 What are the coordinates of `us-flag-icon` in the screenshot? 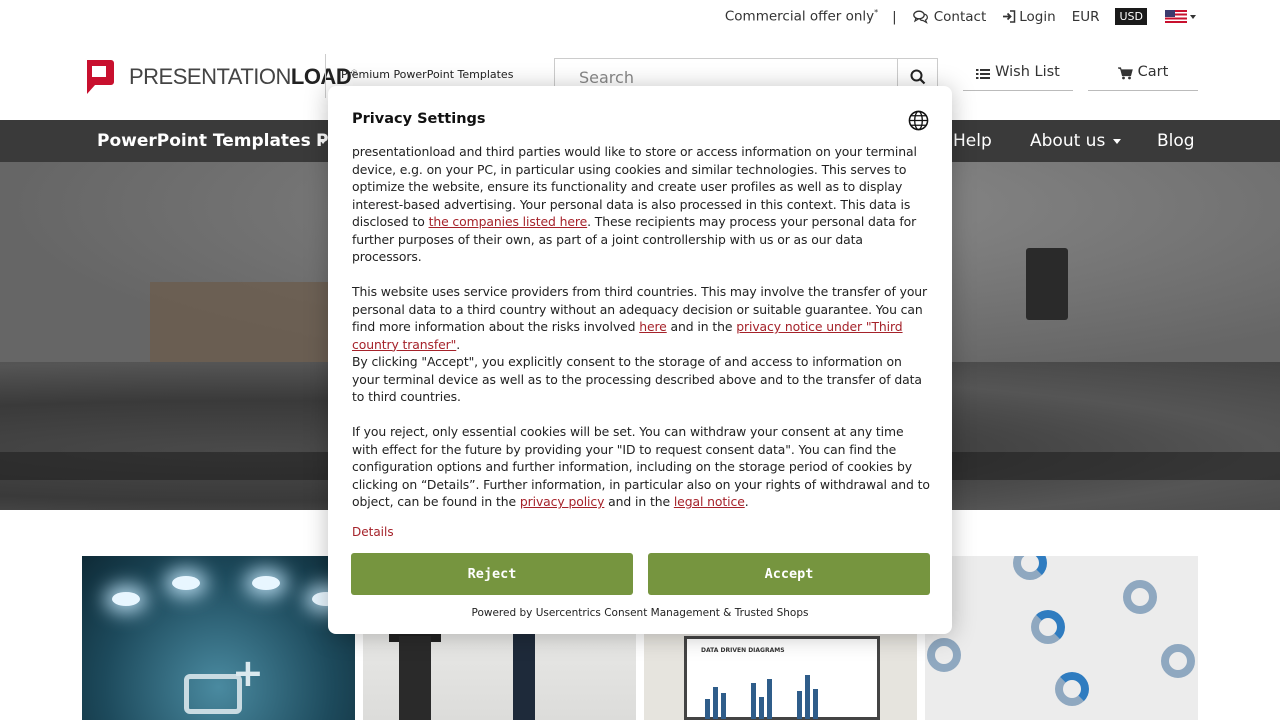 It's located at (1176, 16).